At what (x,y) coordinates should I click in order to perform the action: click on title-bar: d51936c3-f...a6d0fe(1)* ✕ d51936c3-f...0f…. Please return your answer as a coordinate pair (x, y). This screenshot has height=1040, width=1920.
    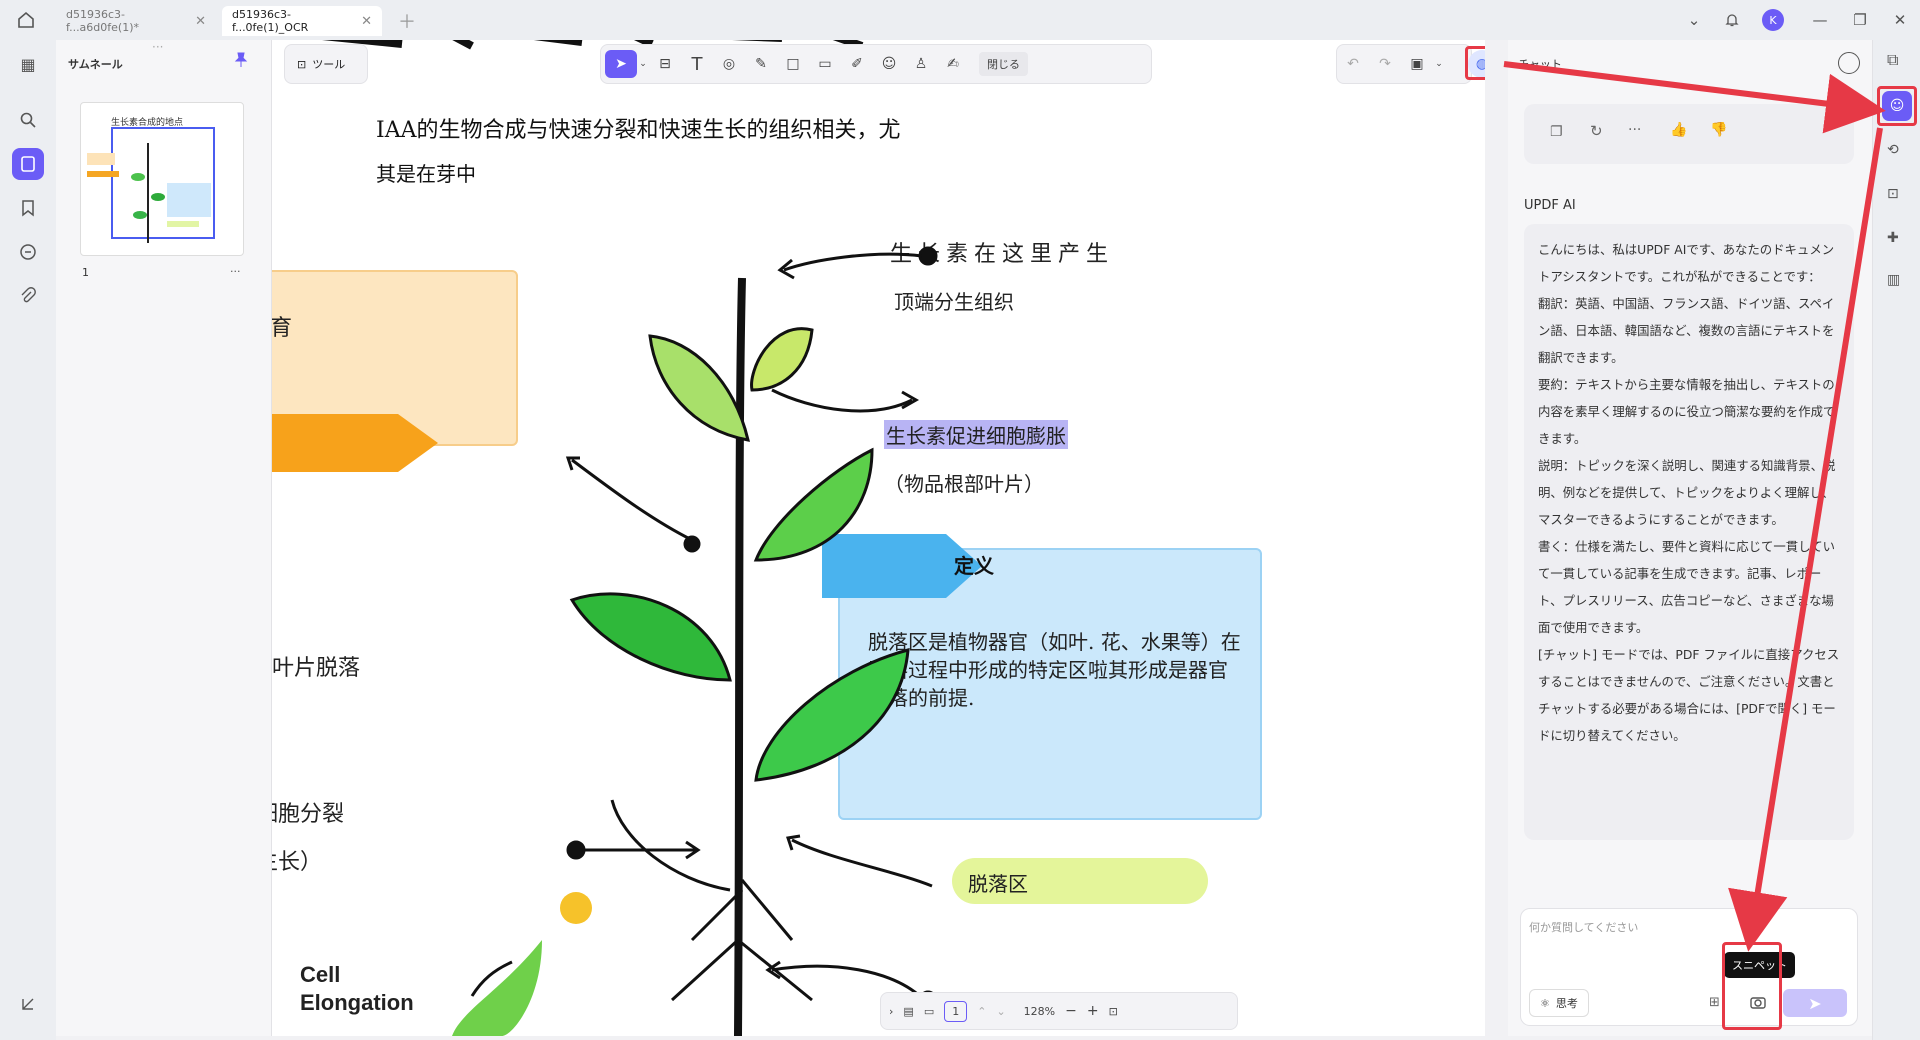
    Looking at the image, I should click on (960, 20).